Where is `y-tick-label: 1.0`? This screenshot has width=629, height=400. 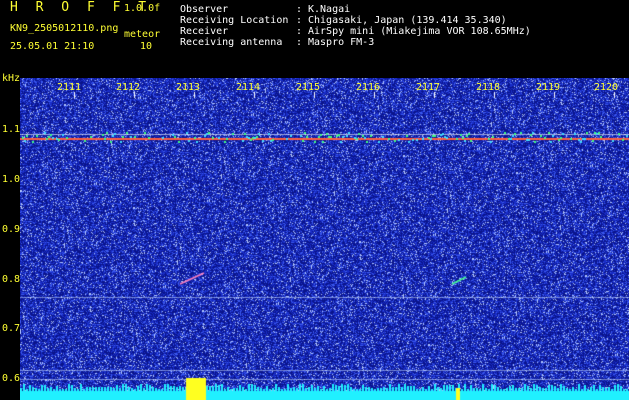 y-tick-label: 1.0 is located at coordinates (11, 179).